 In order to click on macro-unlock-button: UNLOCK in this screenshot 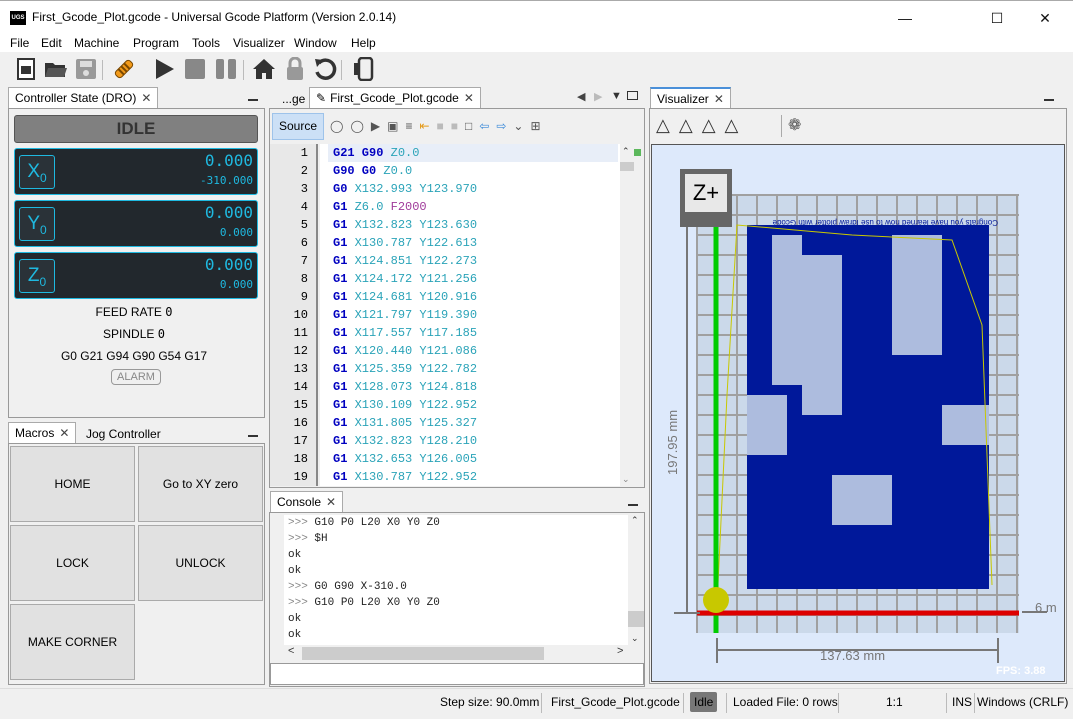, I will do `click(200, 563)`.